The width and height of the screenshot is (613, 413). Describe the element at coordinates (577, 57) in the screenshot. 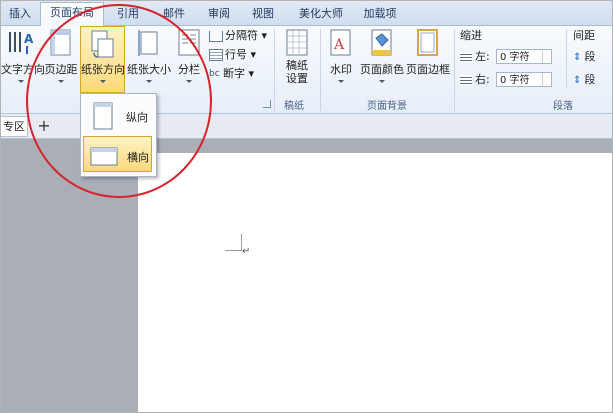

I see `spacing-before-icon: ⇕` at that location.